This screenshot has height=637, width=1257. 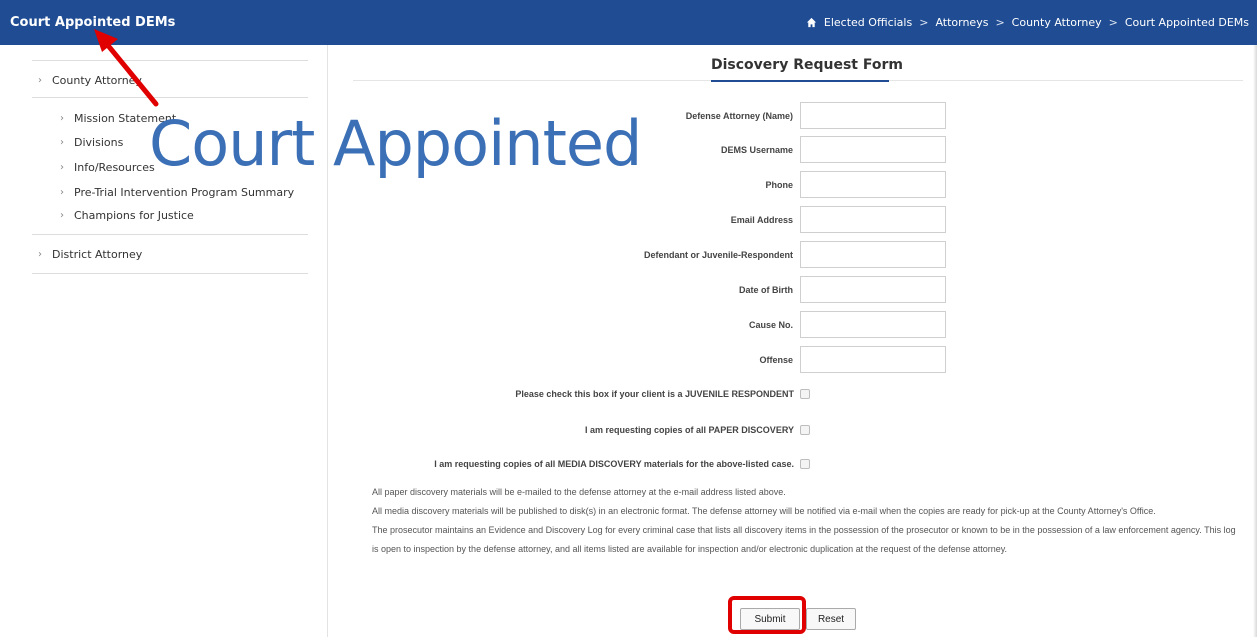 What do you see at coordinates (134, 215) in the screenshot?
I see `sidebar-item-label: Champions for Justice` at bounding box center [134, 215].